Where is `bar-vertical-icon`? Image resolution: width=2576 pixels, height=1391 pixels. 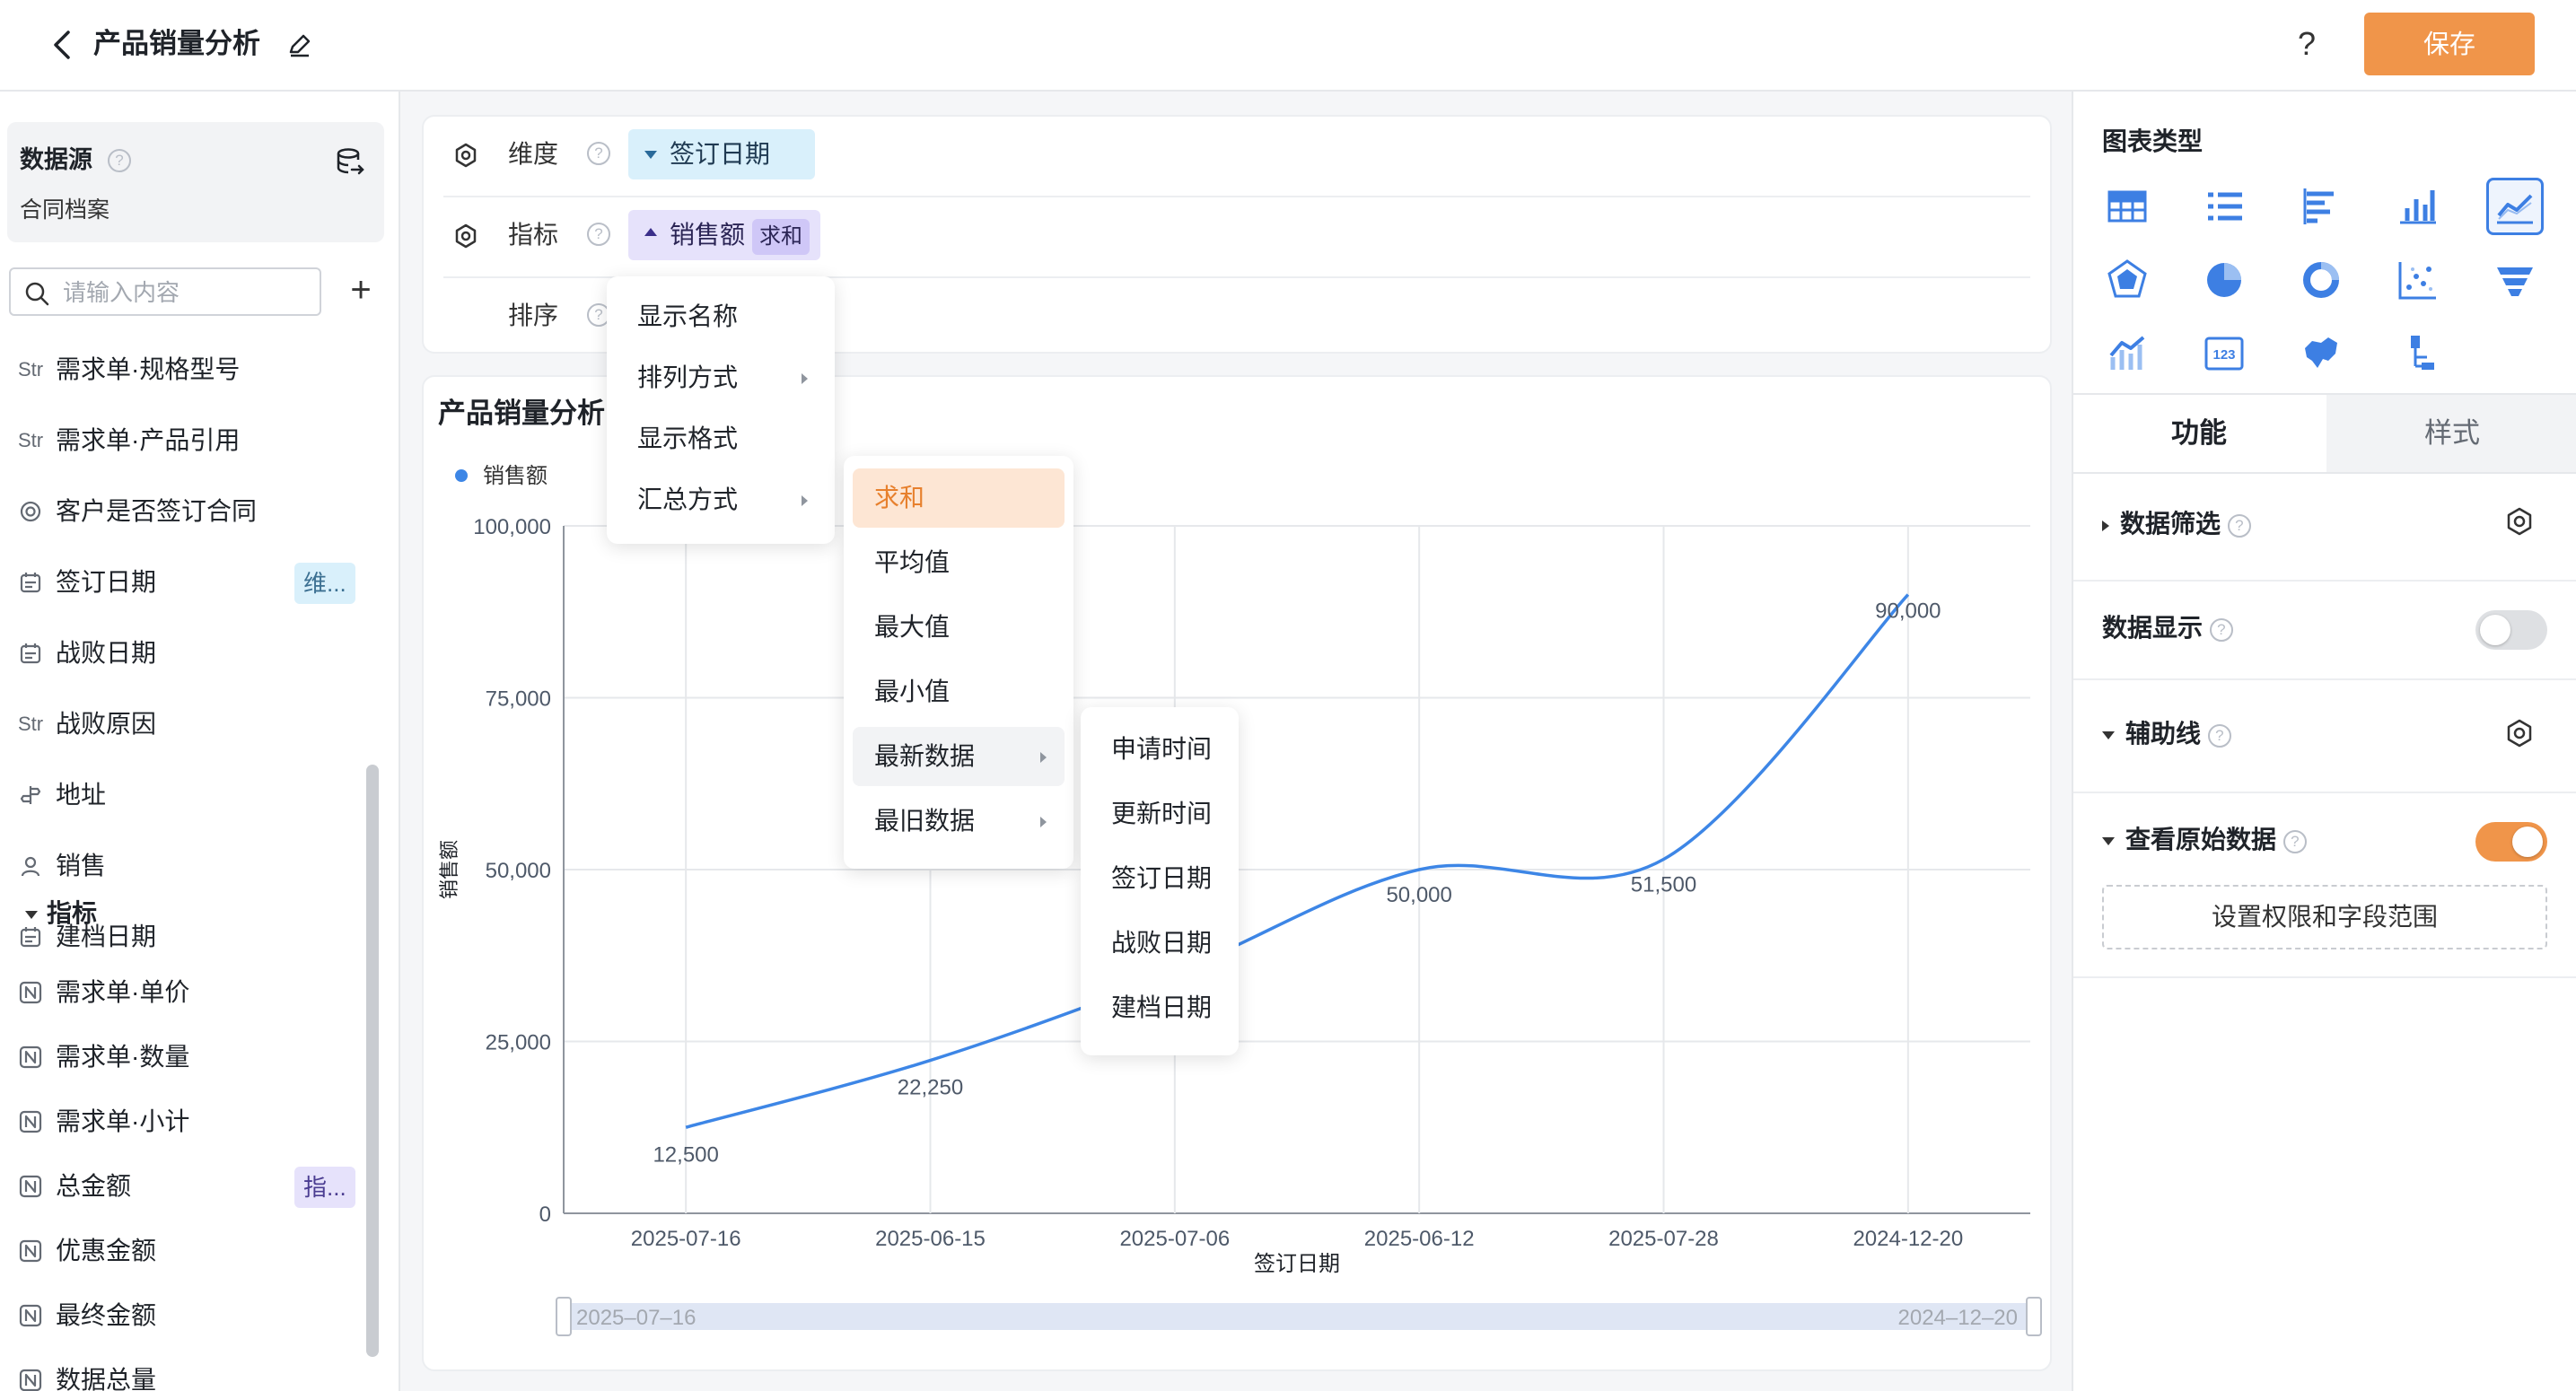
bar-vertical-icon is located at coordinates (2418, 206).